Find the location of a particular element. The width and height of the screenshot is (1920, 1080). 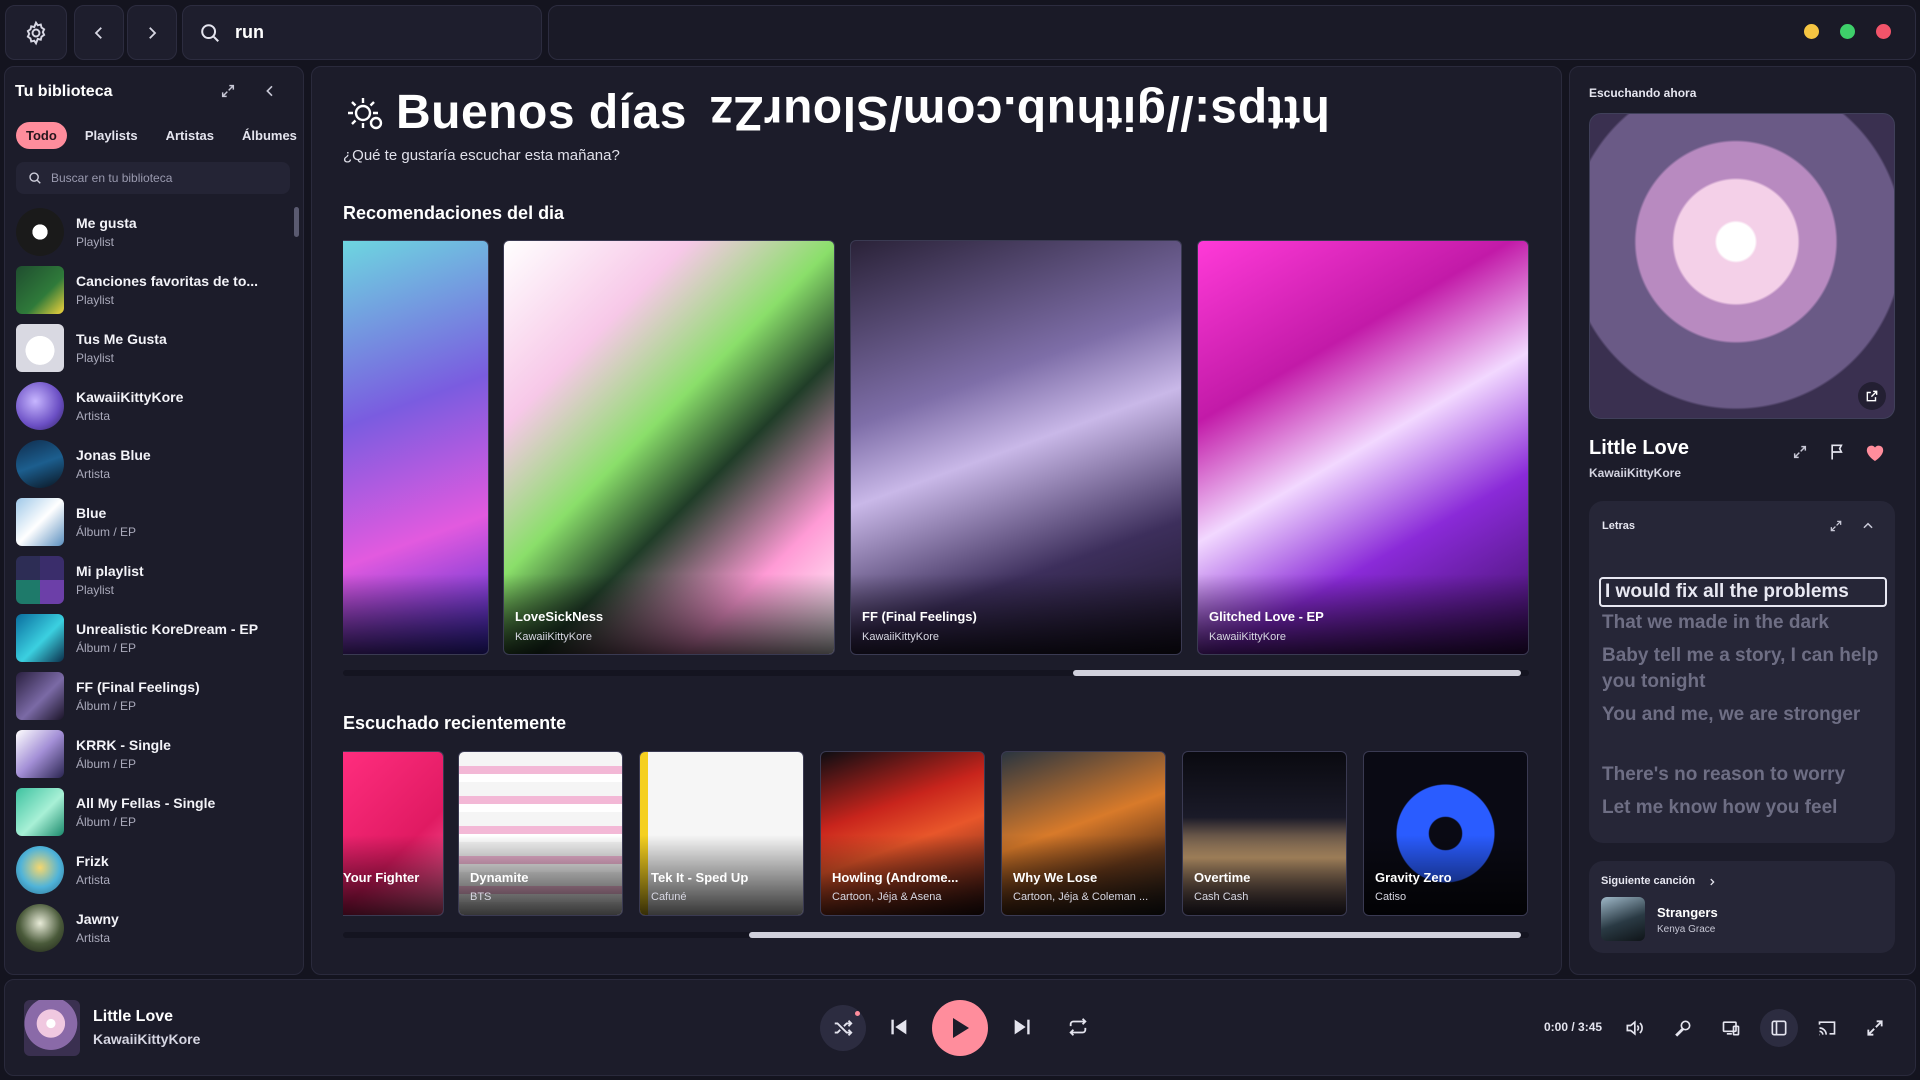

lyric-line: There's no reason to worry is located at coordinates (1743, 775).